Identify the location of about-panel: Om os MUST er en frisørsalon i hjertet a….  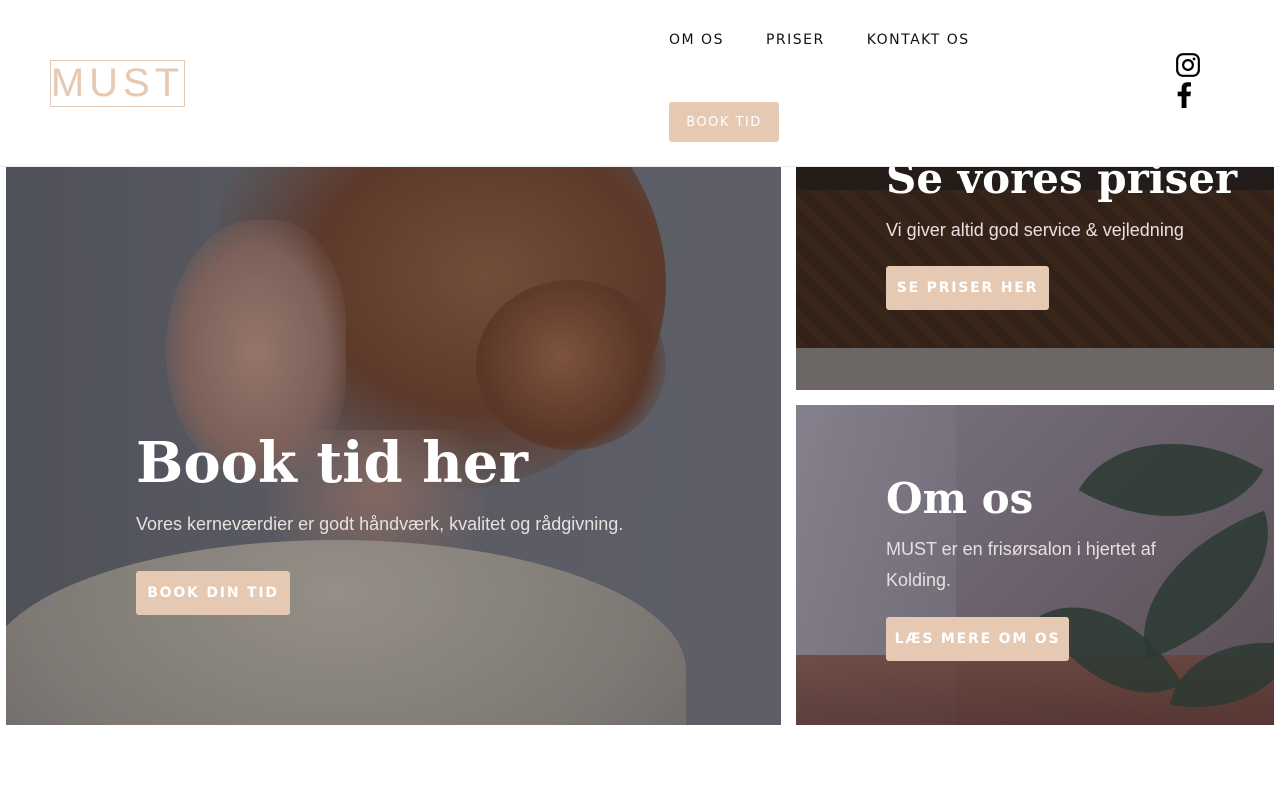
(1035, 565).